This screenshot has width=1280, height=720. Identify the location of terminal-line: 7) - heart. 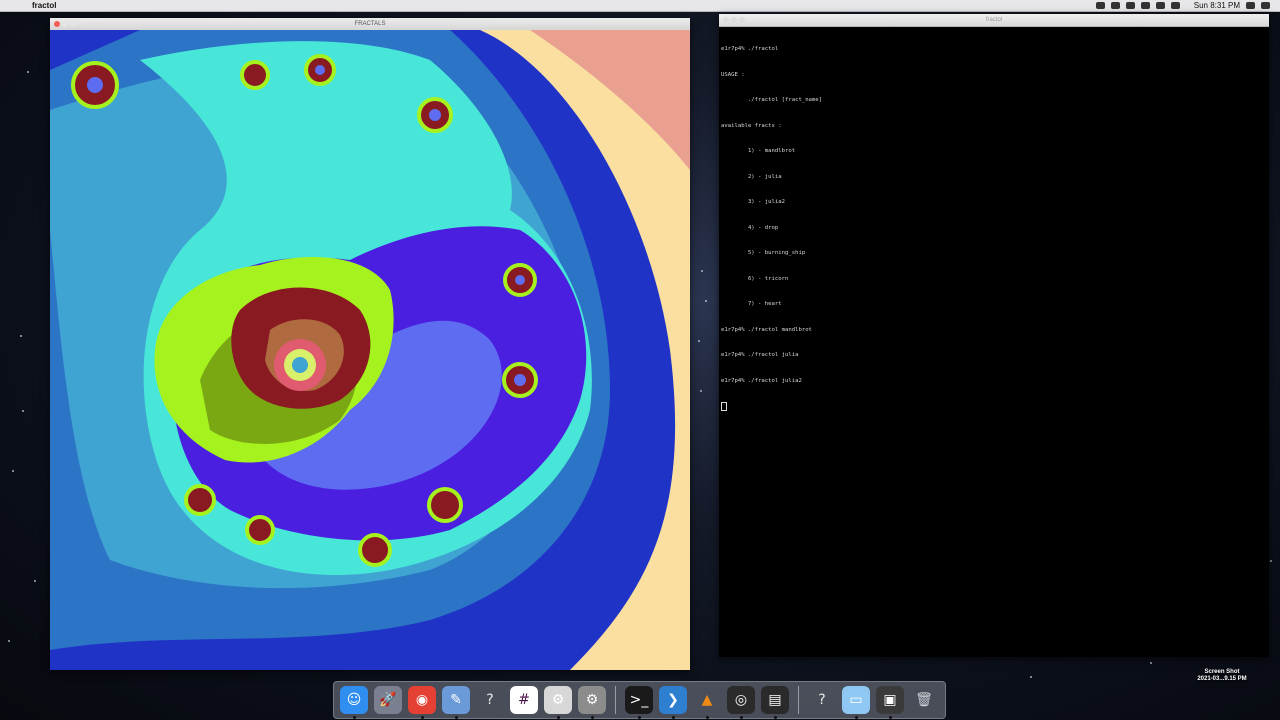
(751, 304).